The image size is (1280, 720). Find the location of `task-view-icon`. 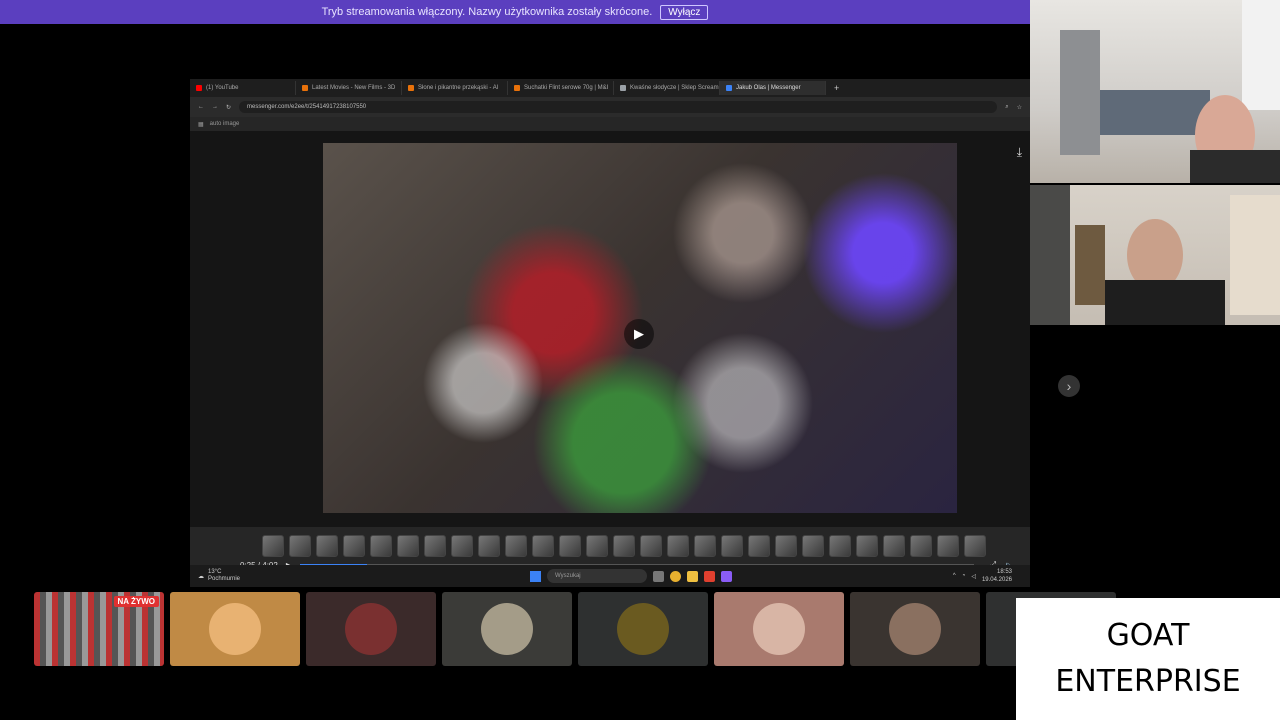

task-view-icon is located at coordinates (658, 576).